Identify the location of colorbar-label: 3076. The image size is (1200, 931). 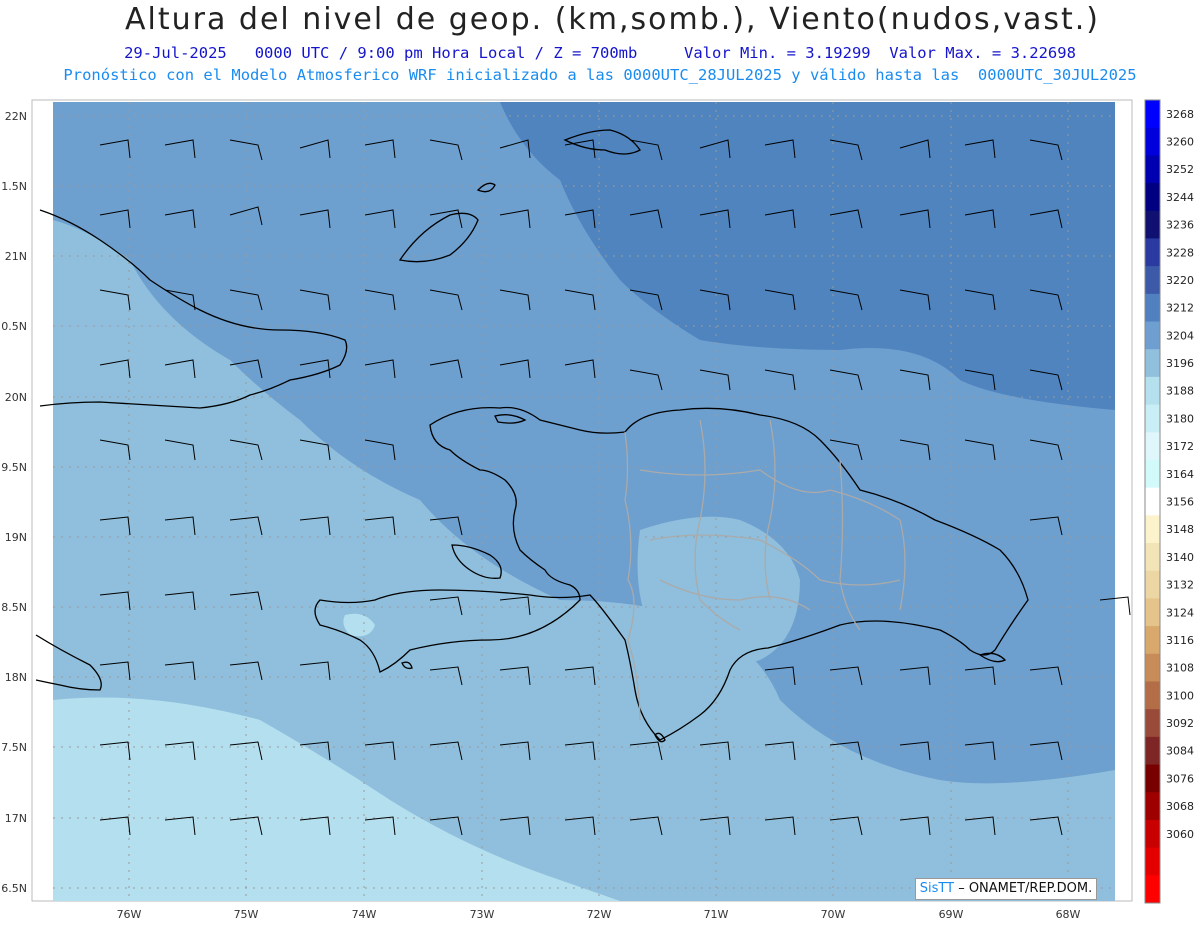
(1180, 778).